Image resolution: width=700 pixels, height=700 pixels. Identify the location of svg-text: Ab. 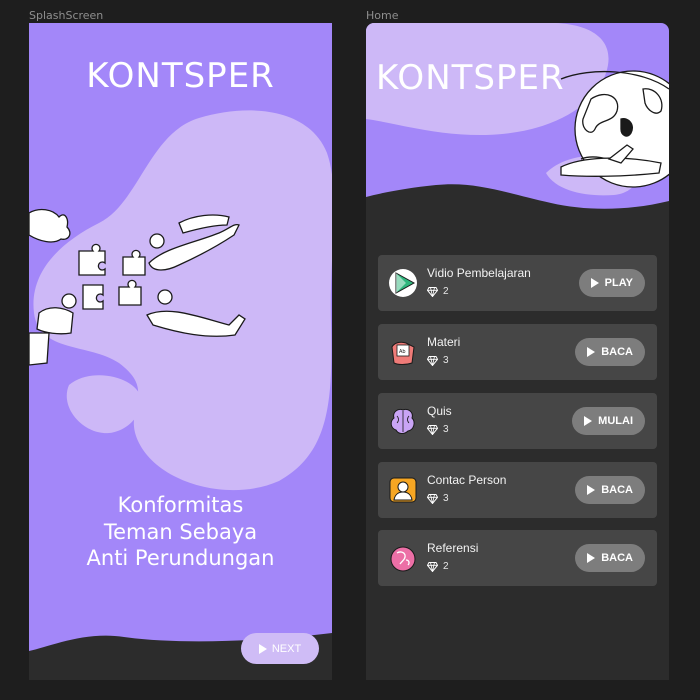
(402, 352).